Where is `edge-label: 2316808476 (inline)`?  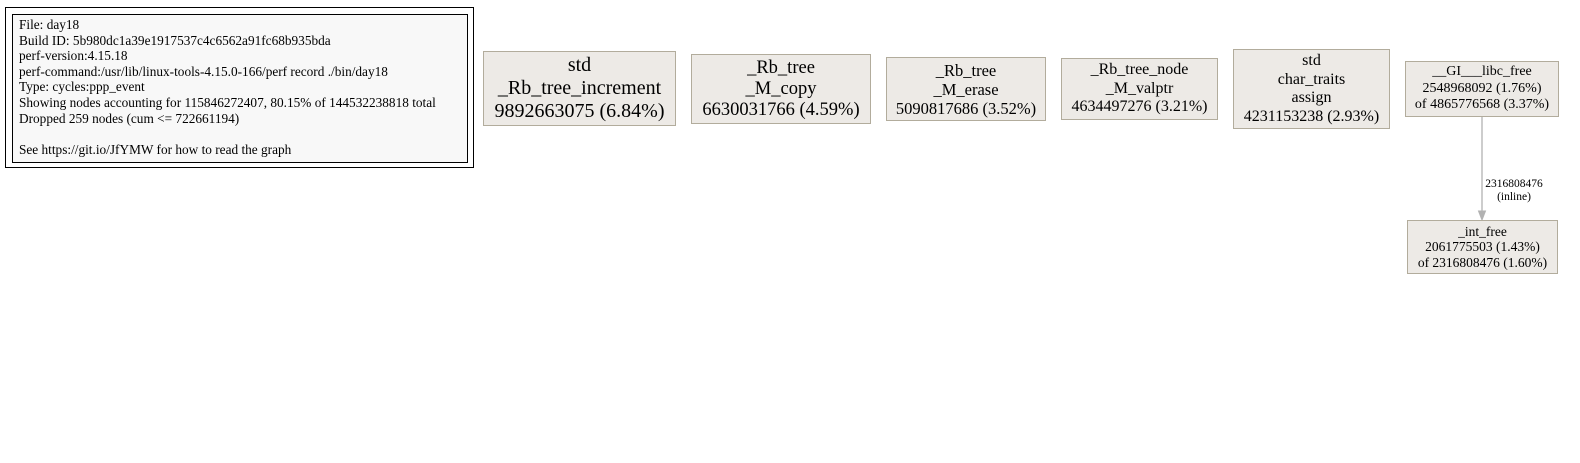
edge-label: 2316808476 (inline) is located at coordinates (1514, 191).